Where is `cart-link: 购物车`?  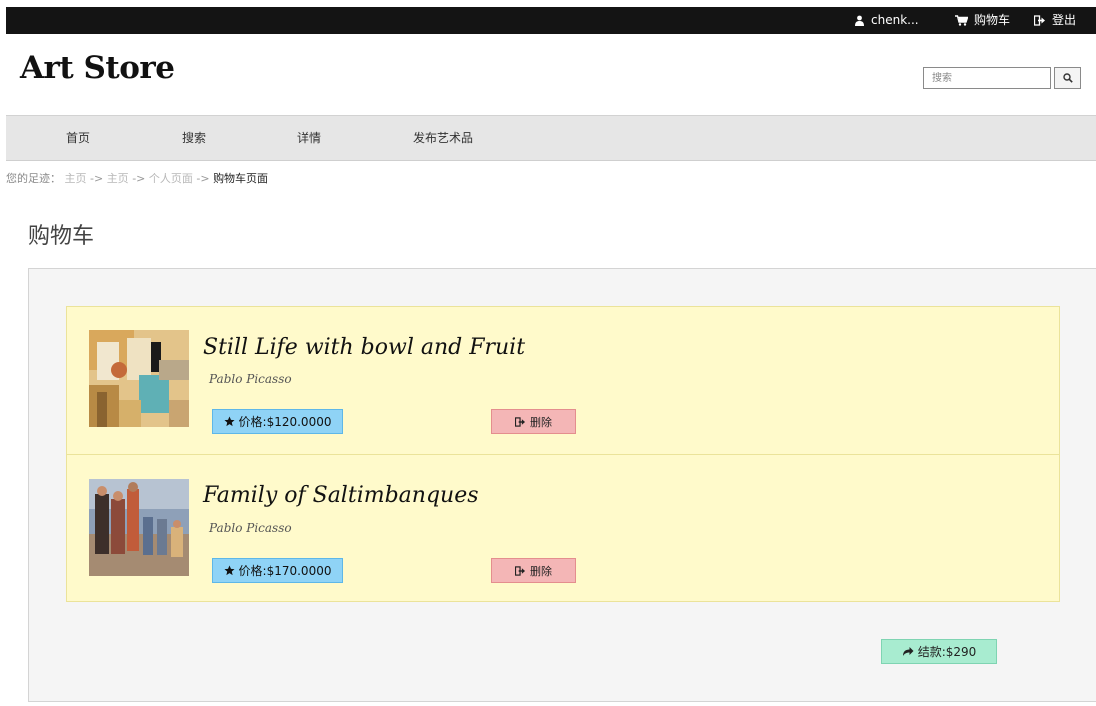
cart-link: 购物车 is located at coordinates (982, 20).